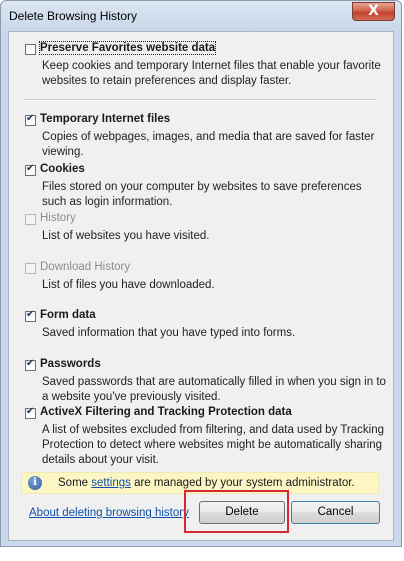 This screenshot has height=561, width=404. I want to click on close-button: X, so click(373, 11).